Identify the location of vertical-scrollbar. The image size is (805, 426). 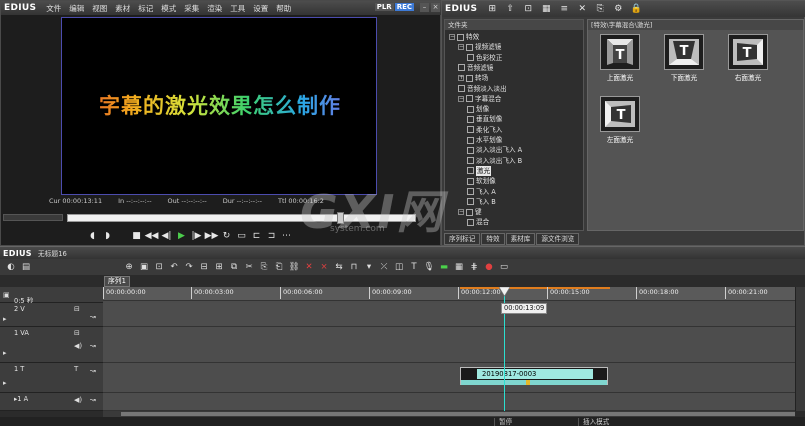
(800, 349).